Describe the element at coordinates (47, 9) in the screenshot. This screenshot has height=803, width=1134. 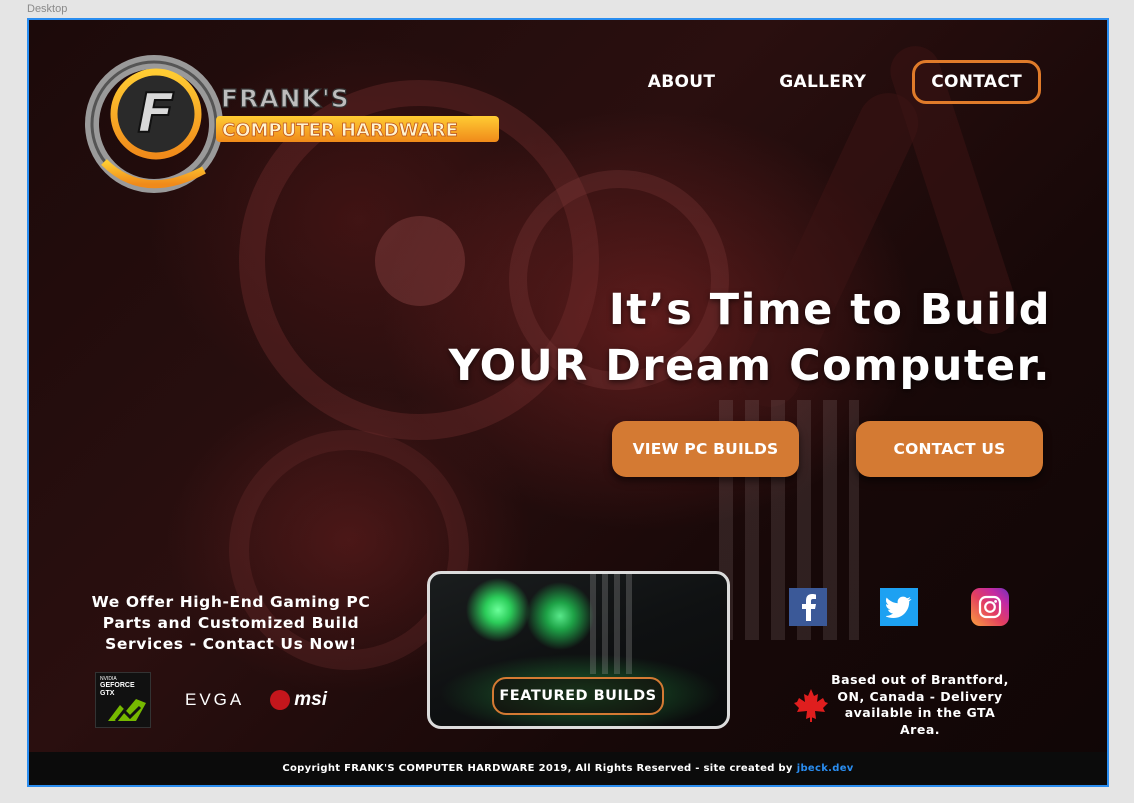
I see `artboard-label: Desktop` at that location.